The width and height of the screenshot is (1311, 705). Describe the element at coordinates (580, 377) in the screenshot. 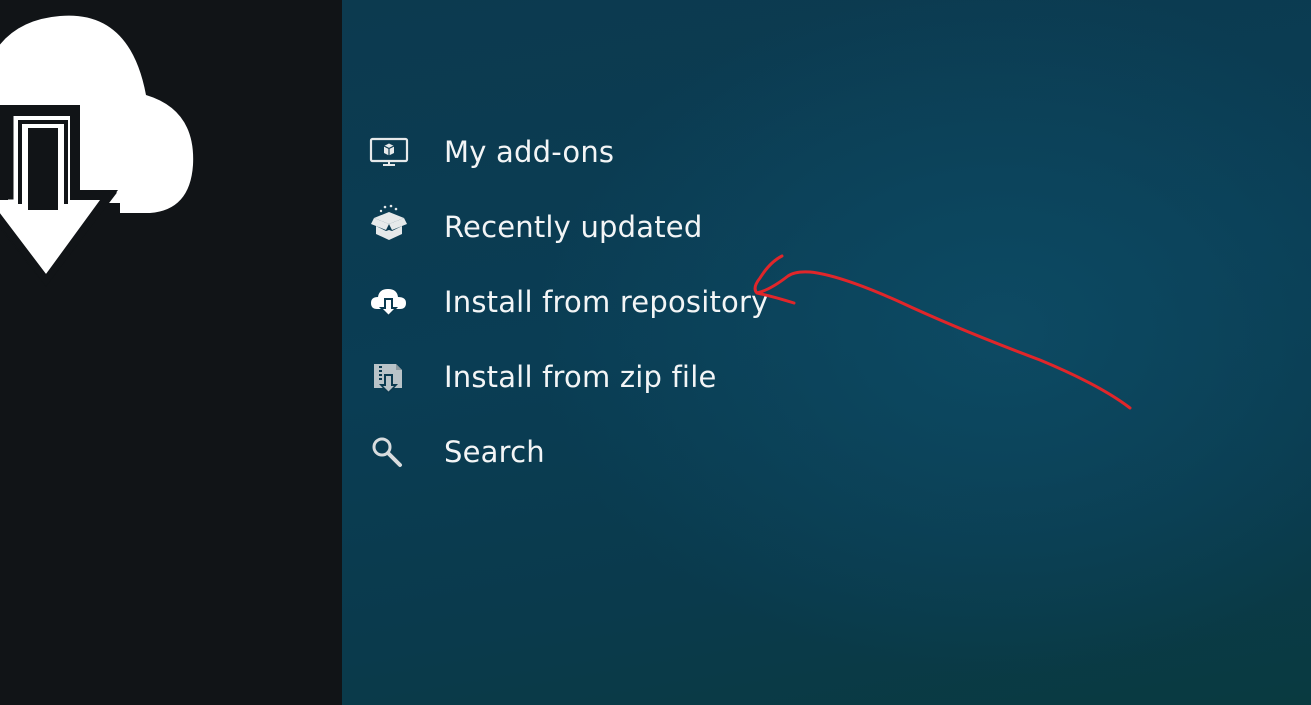

I see `menu-item-label: Install from zip file` at that location.